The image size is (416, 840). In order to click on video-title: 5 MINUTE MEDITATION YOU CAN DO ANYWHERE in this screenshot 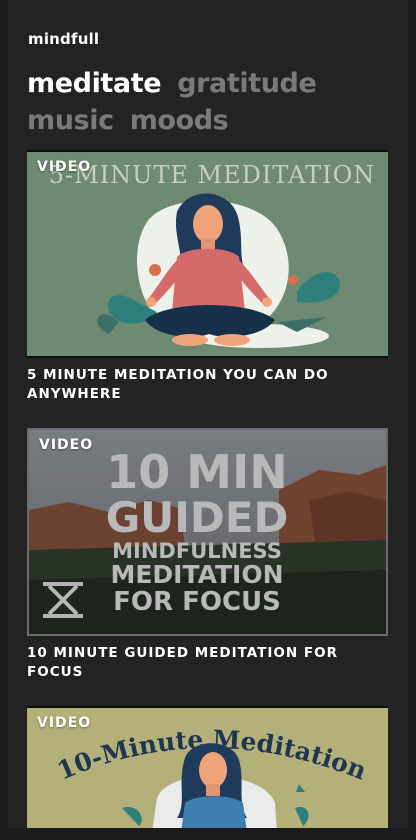, I will do `click(202, 385)`.